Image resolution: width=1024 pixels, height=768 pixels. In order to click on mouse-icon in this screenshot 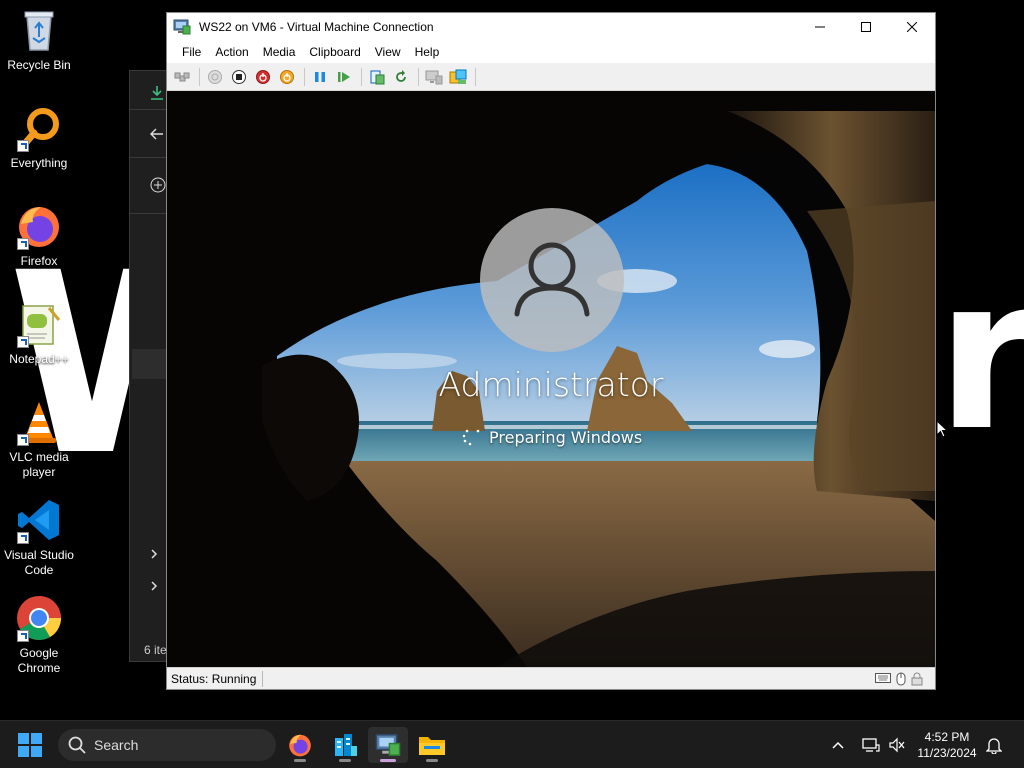, I will do `click(901, 679)`.